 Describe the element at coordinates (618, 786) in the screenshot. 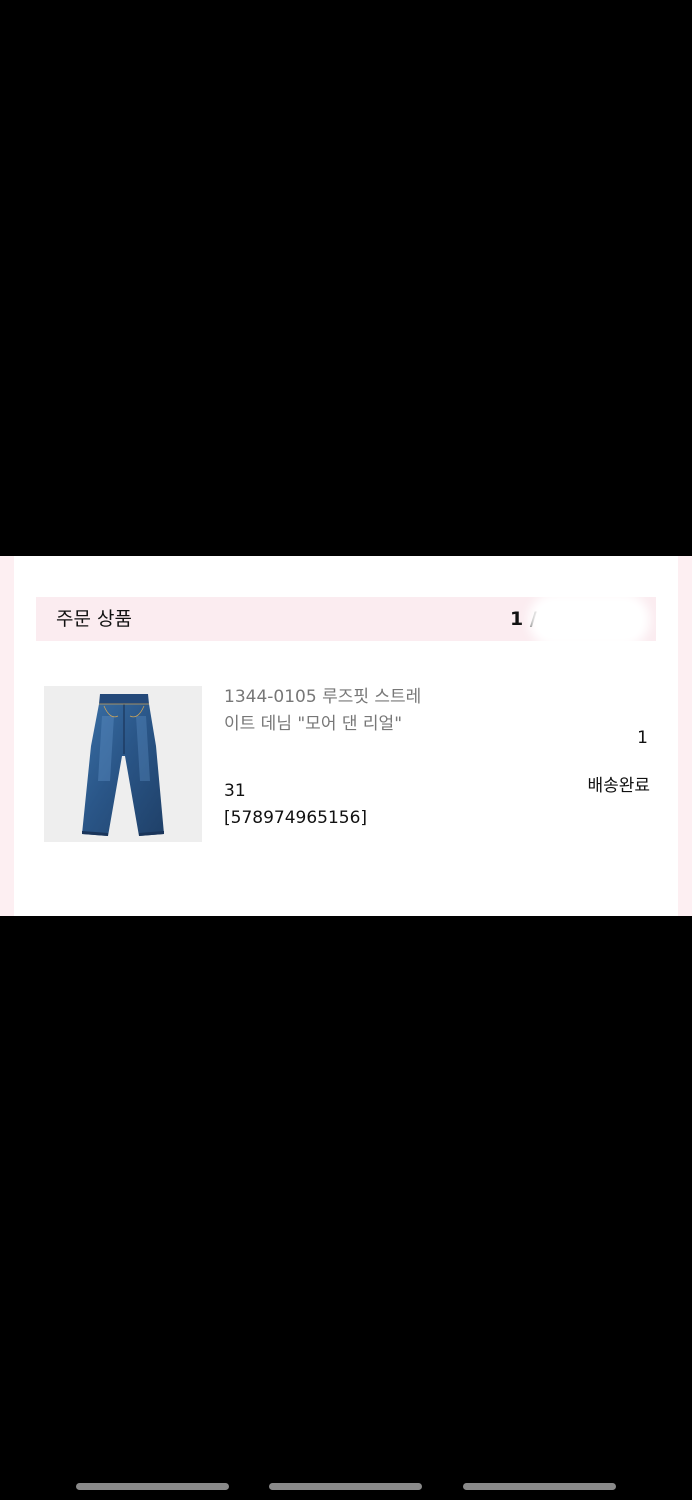

I see `delivery-status: 배송완료` at that location.